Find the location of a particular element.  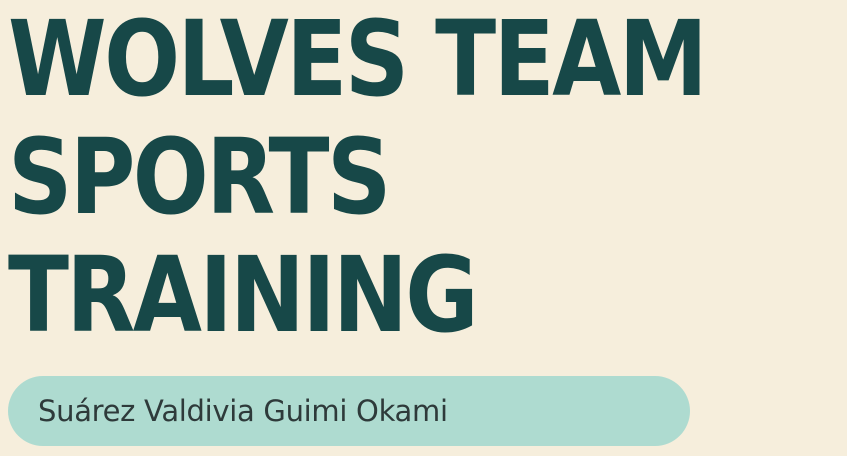

author-name: Suárez Valdivia Guimi Okami is located at coordinates (243, 411).